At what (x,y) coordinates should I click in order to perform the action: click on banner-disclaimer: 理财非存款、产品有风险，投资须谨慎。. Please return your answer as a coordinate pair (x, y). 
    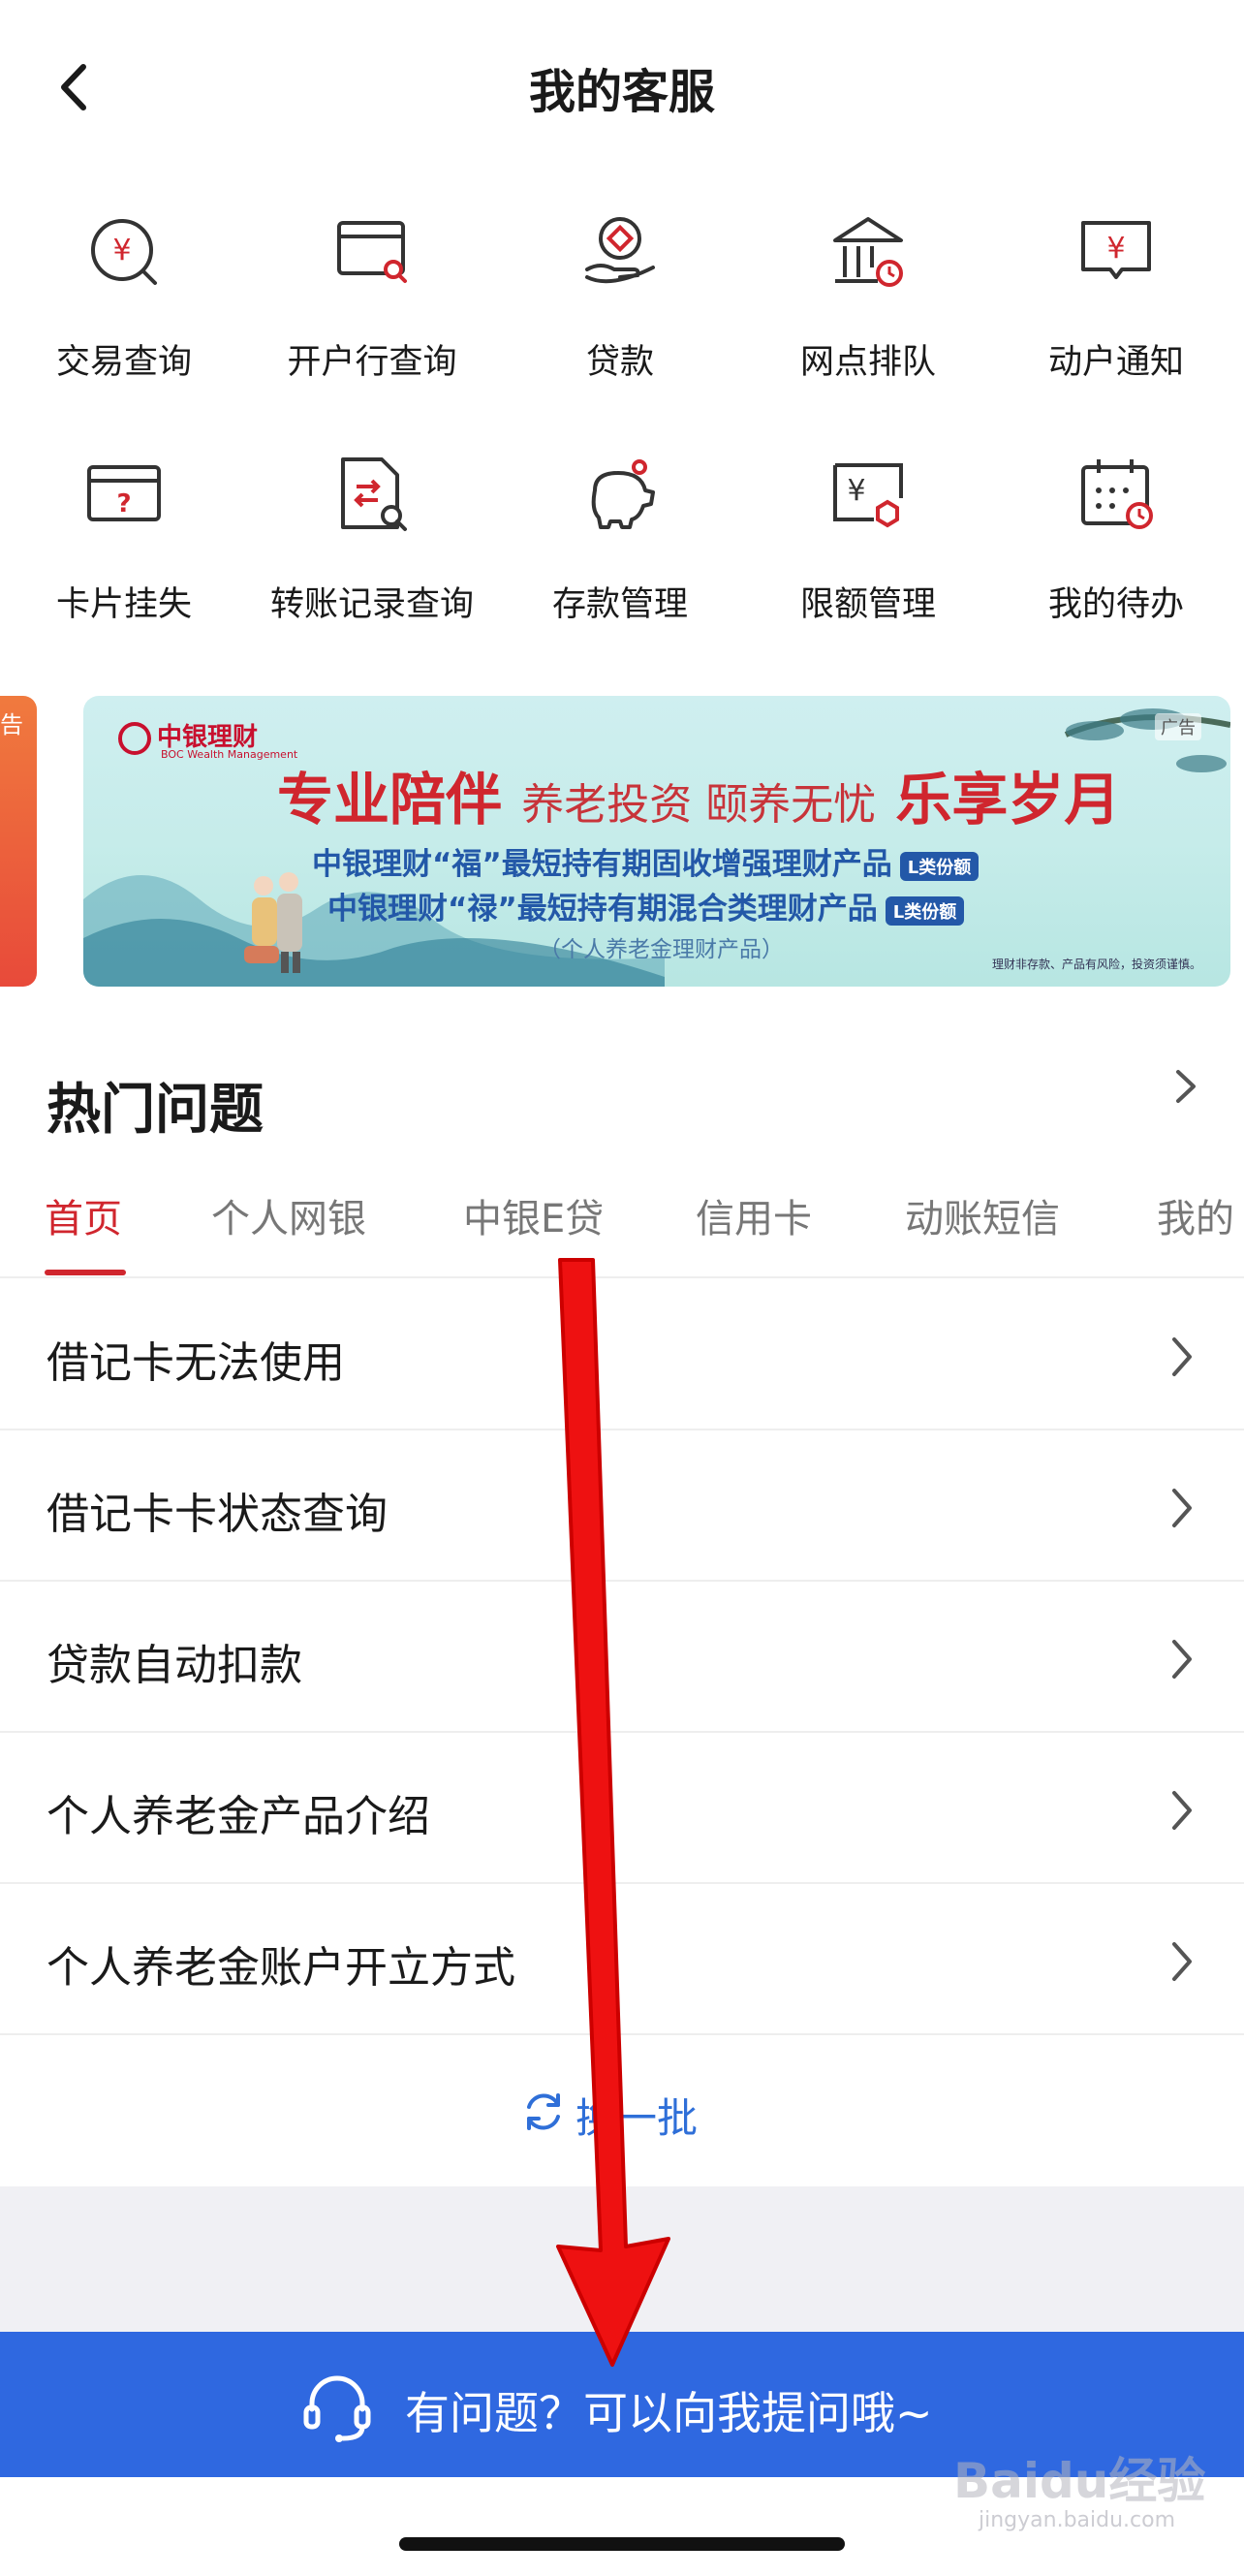
    Looking at the image, I should click on (1096, 964).